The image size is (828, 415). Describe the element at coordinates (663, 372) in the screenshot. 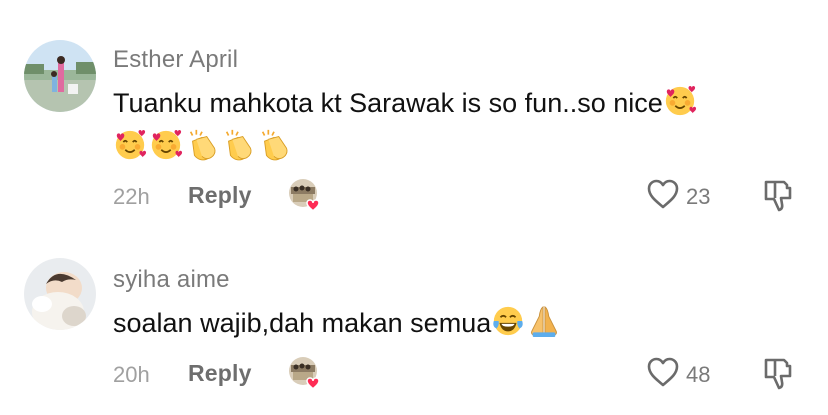

I see `like-heart-icon` at that location.